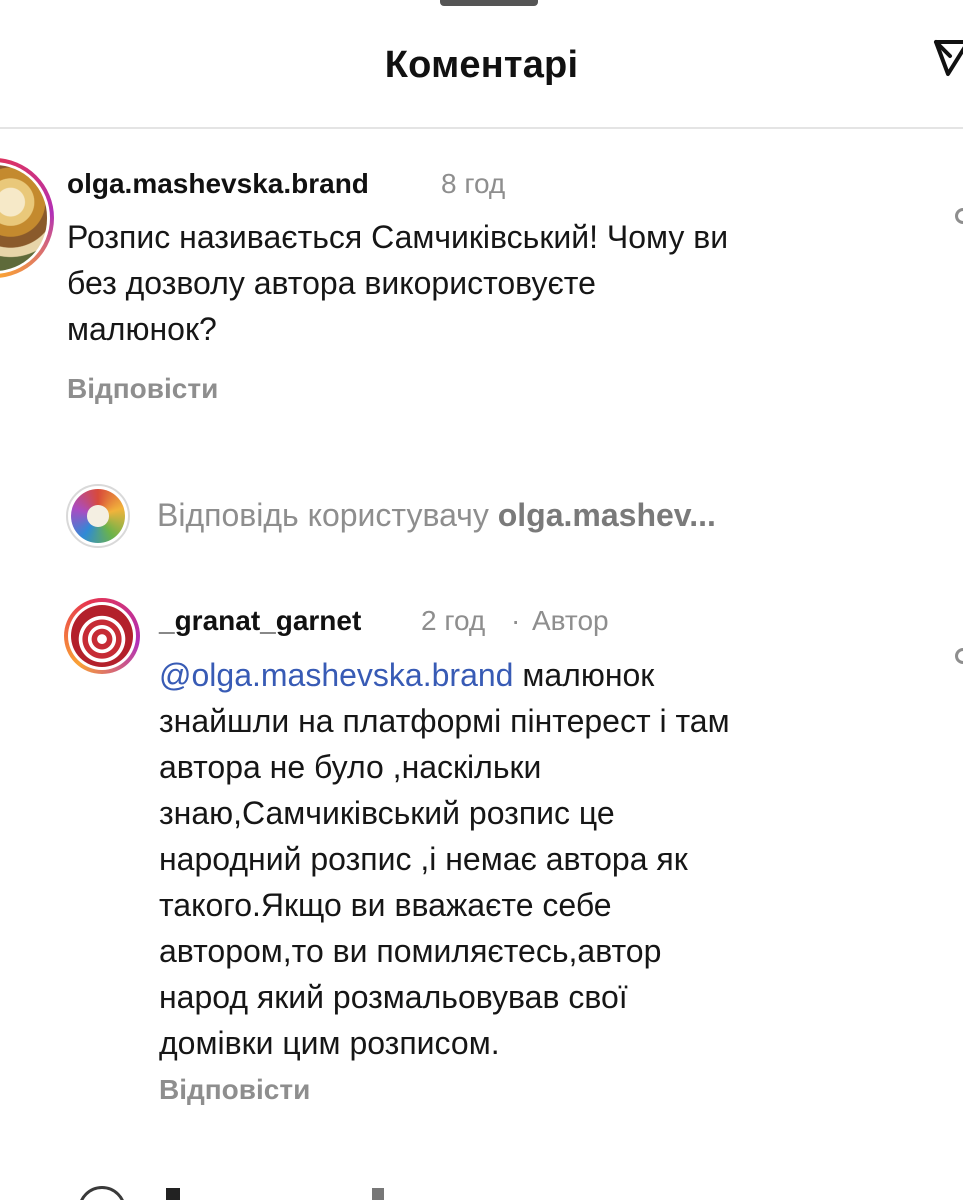  I want to click on mention-link: @olga.mashevska.brand, so click(336, 675).